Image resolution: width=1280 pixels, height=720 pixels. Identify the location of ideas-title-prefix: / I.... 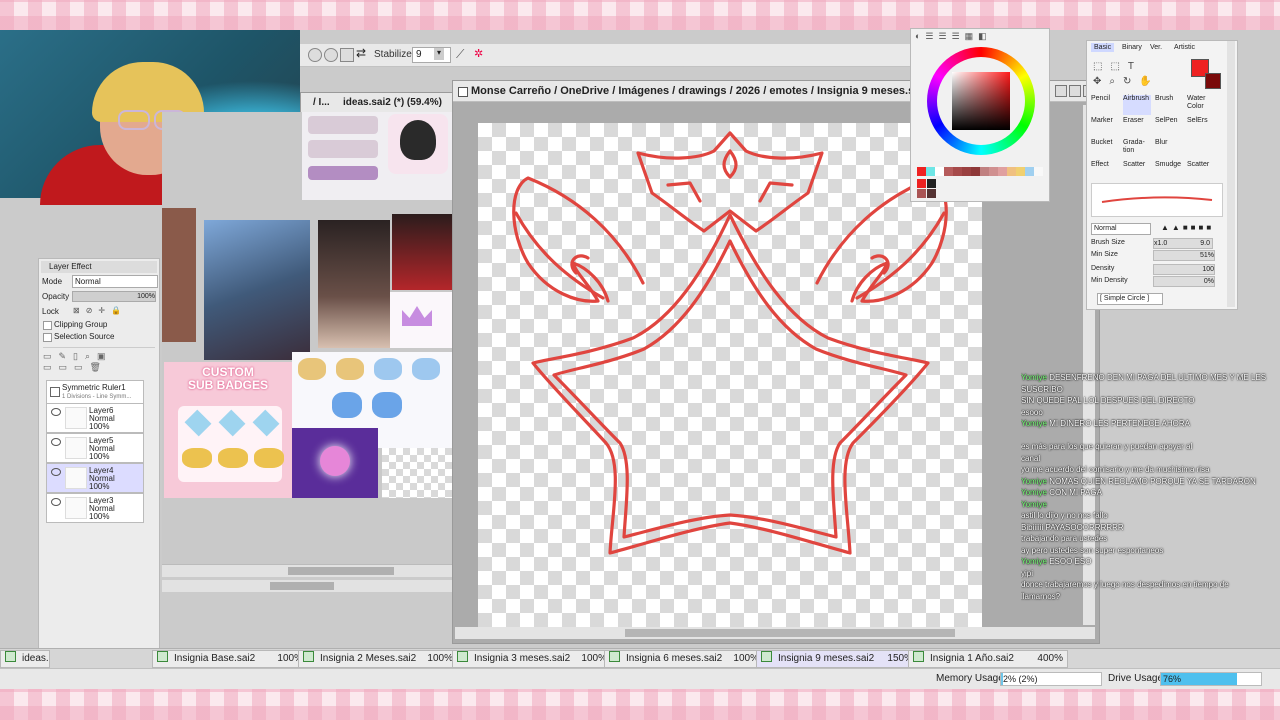
(321, 102).